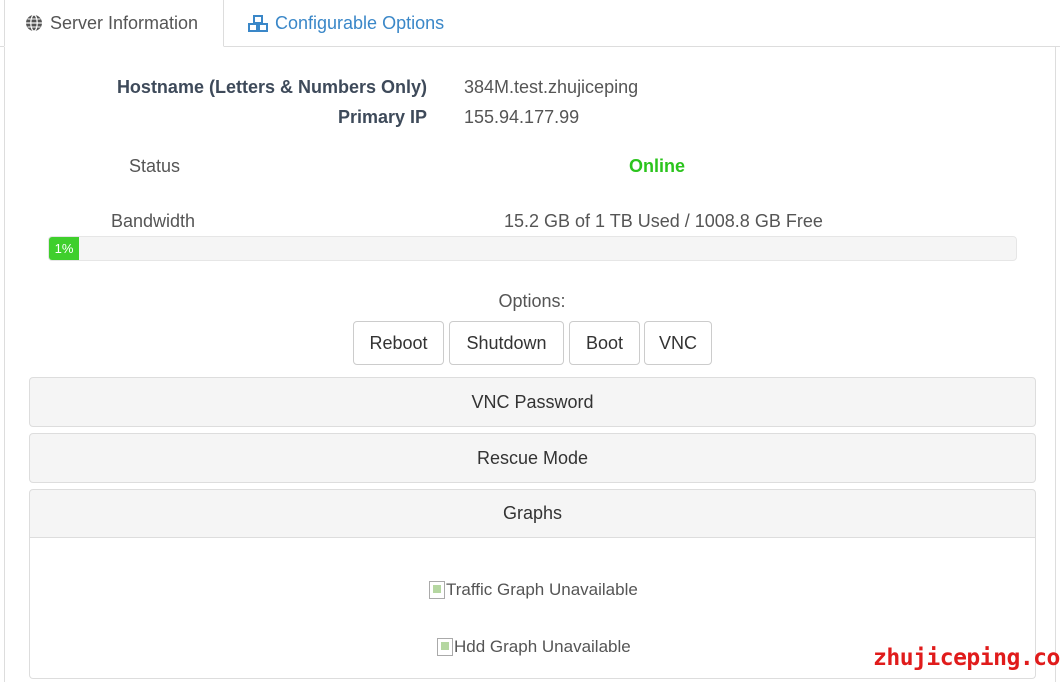 The width and height of the screenshot is (1060, 682). I want to click on watermark: zhujiceping.com, so click(966, 658).